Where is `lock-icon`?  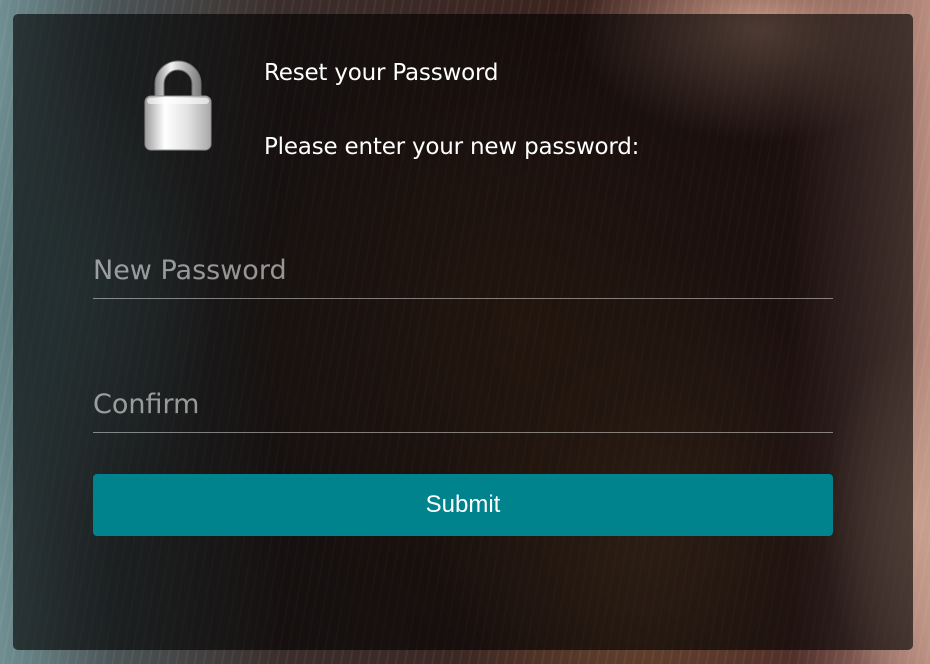 lock-icon is located at coordinates (178, 105).